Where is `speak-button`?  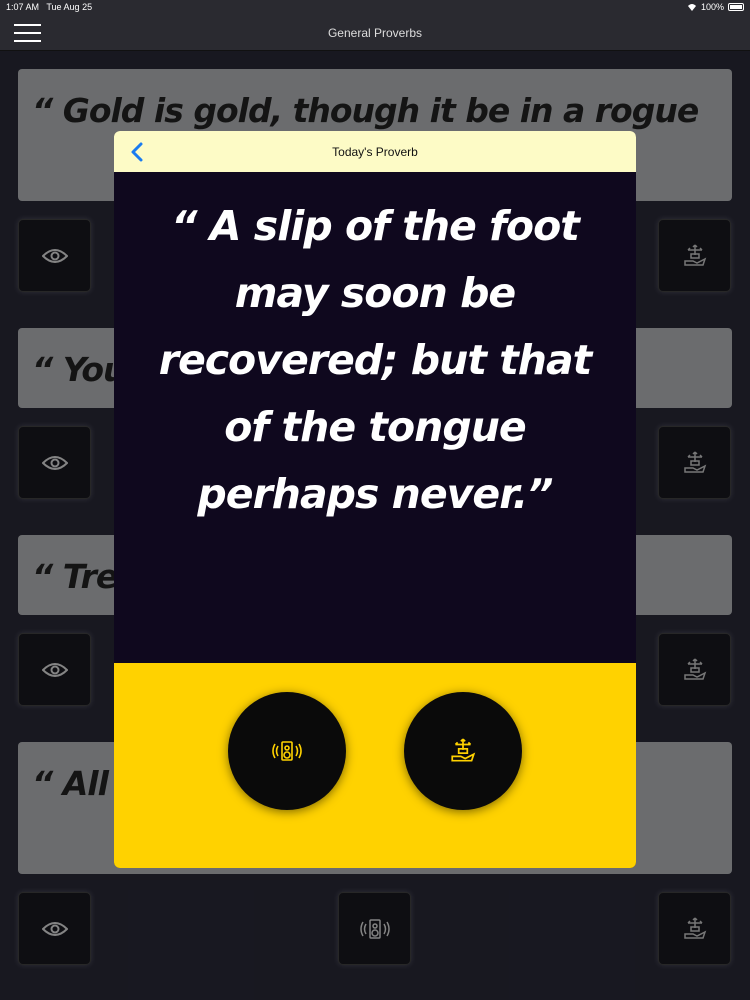
speak-button is located at coordinates (287, 751).